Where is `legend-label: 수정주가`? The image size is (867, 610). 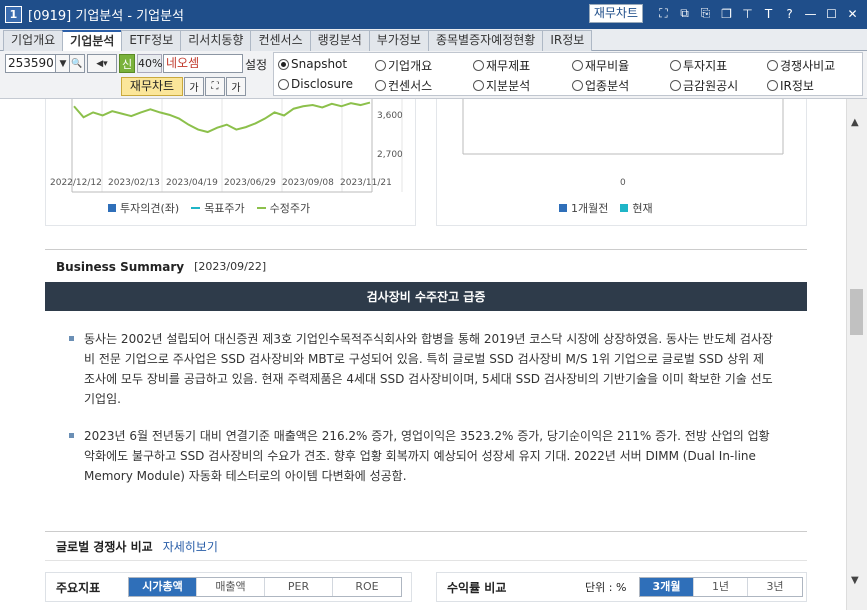
legend-label: 수정주가 is located at coordinates (290, 208).